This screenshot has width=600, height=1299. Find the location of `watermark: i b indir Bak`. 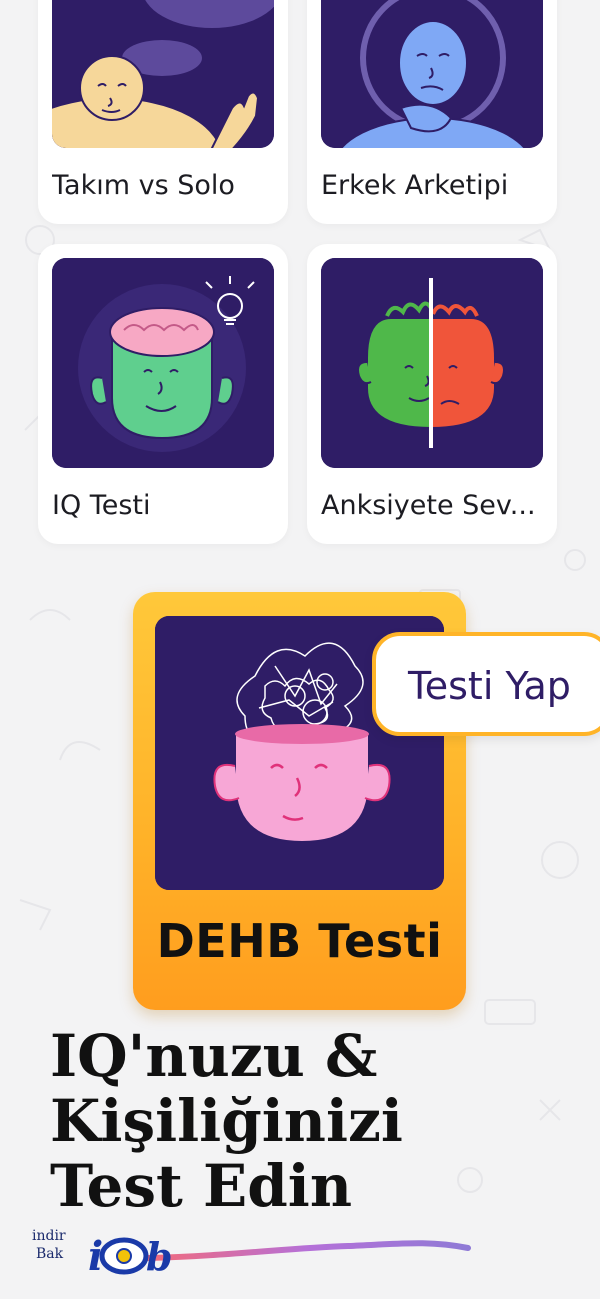

watermark: i b indir Bak is located at coordinates (253, 1256).